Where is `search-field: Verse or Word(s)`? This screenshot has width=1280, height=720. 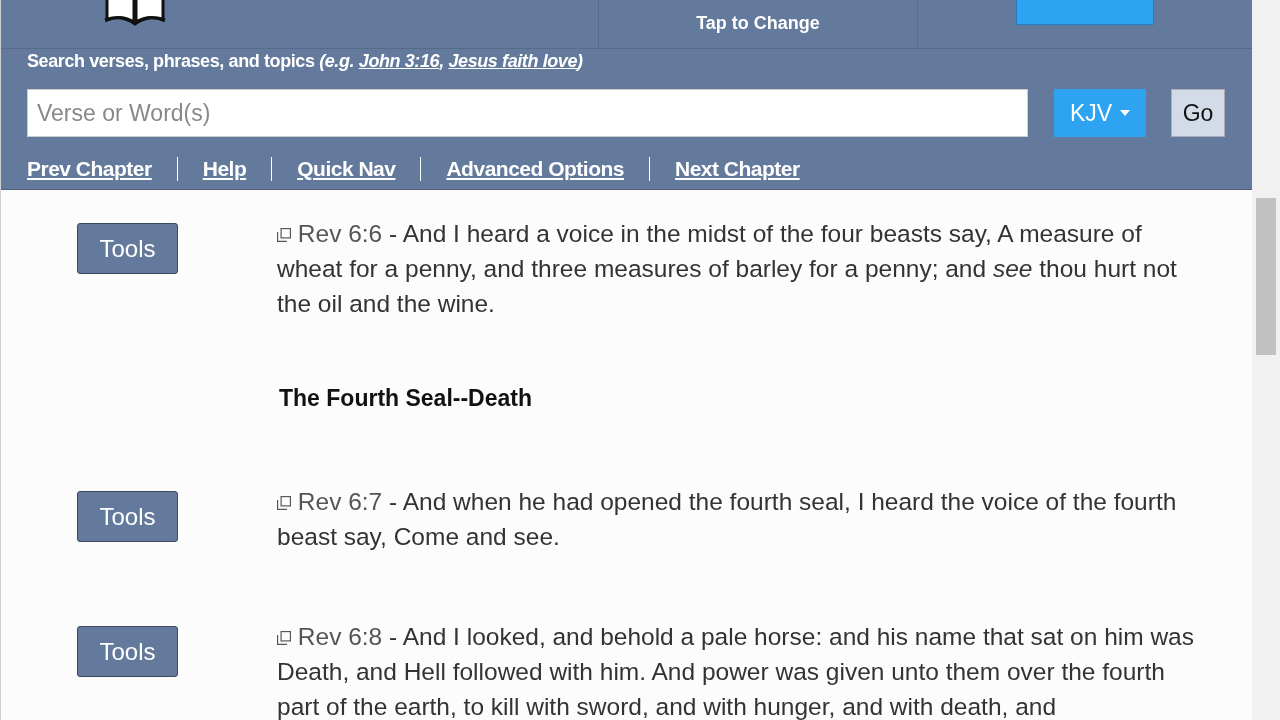 search-field: Verse or Word(s) is located at coordinates (527, 113).